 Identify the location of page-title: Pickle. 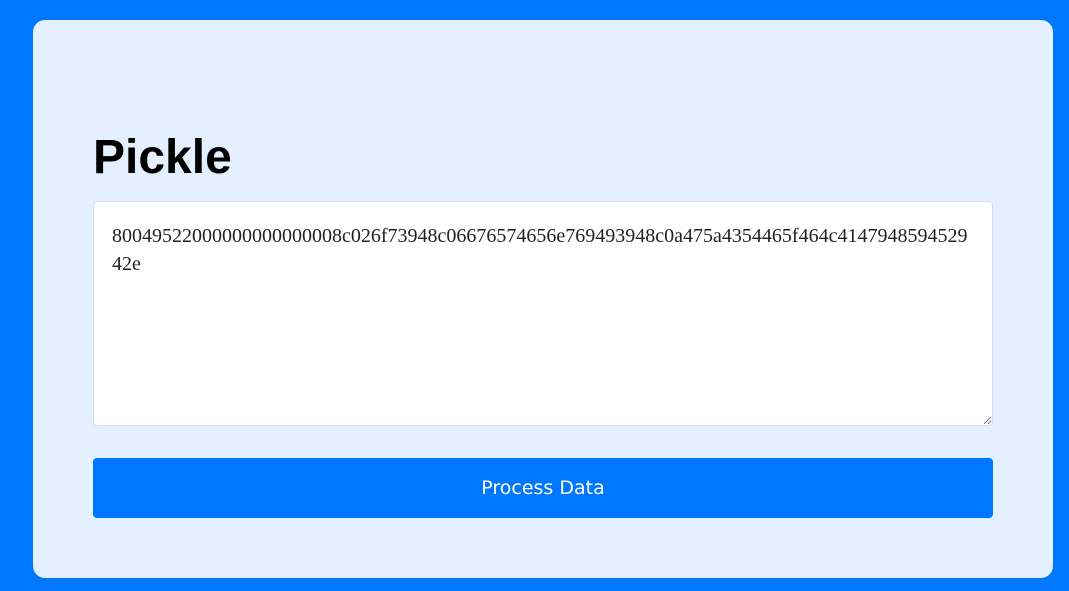
(162, 157).